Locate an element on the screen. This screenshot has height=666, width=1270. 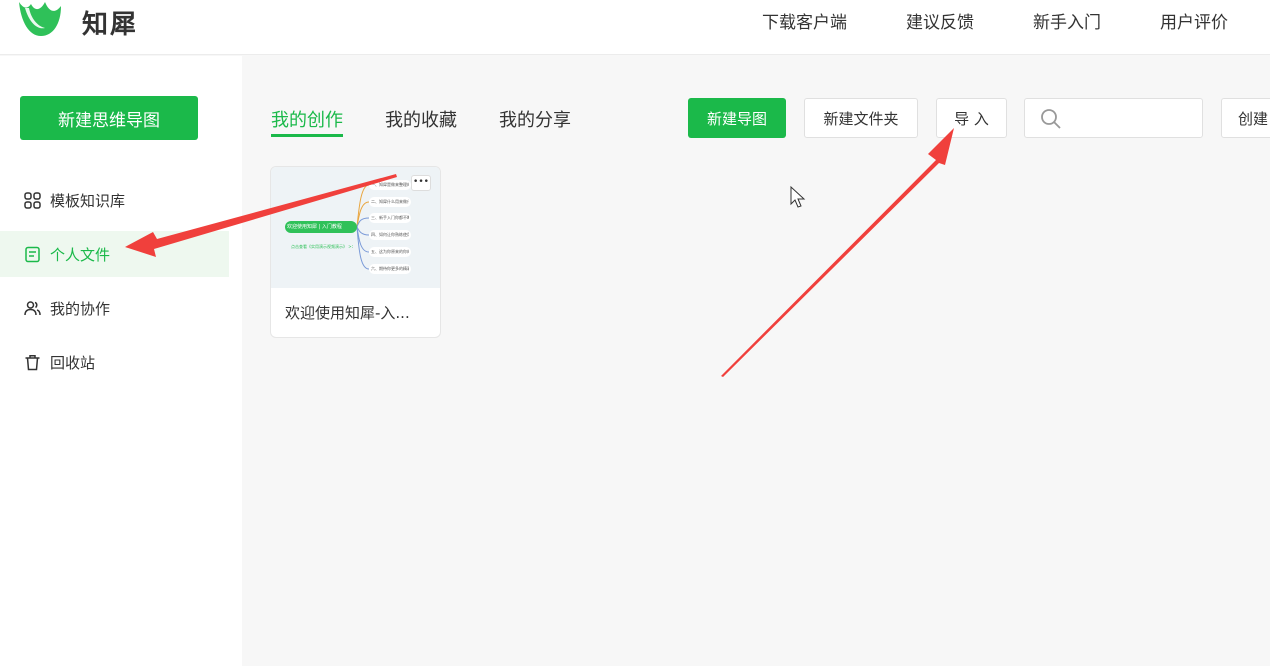
sidebar-item-templates: 模板知识库 is located at coordinates (114, 200).